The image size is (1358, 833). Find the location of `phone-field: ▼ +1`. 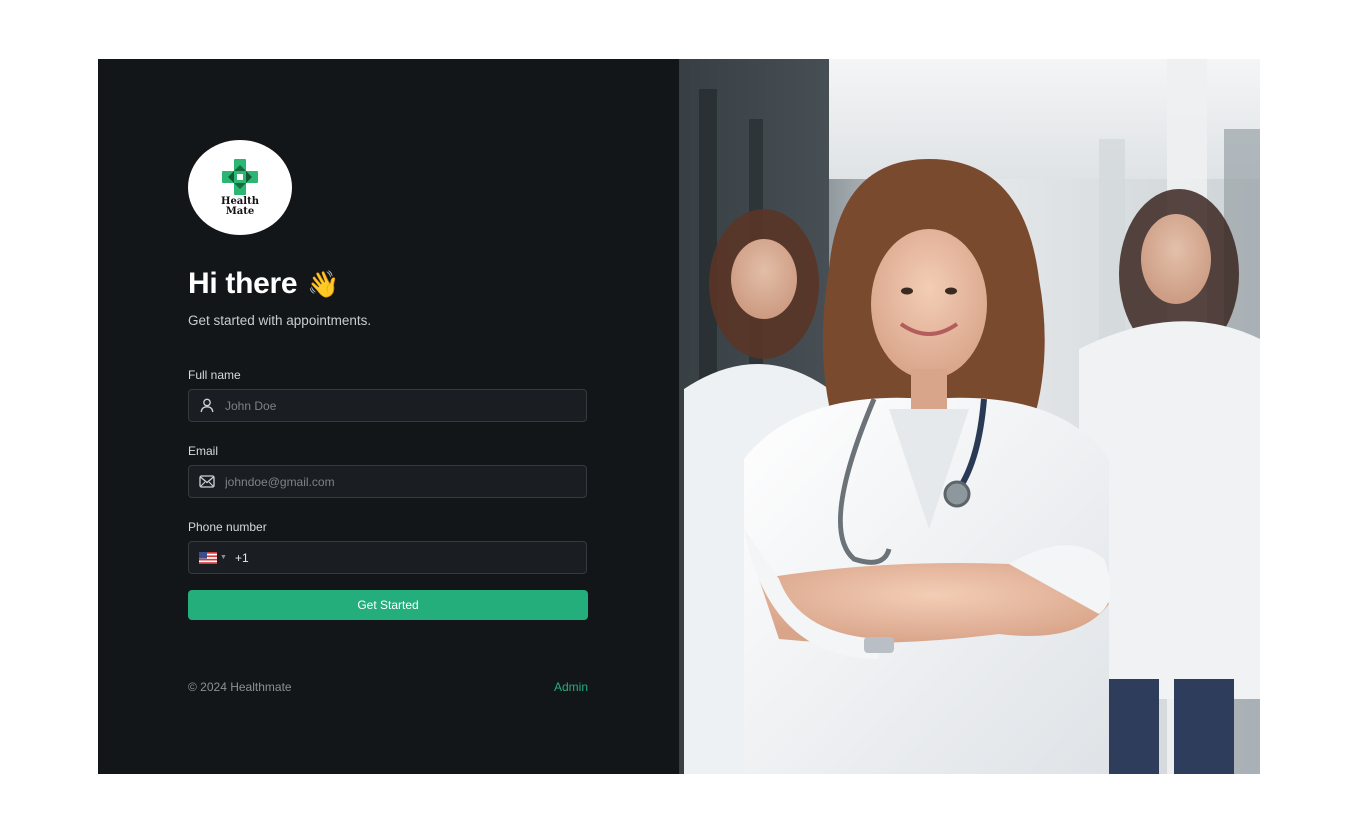

phone-field: ▼ +1 is located at coordinates (387, 557).